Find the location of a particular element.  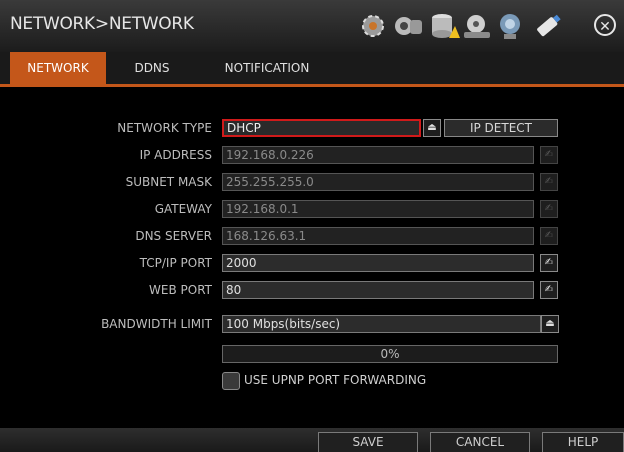

bandwidth-dropdown-icon: ⏏ is located at coordinates (550, 324).